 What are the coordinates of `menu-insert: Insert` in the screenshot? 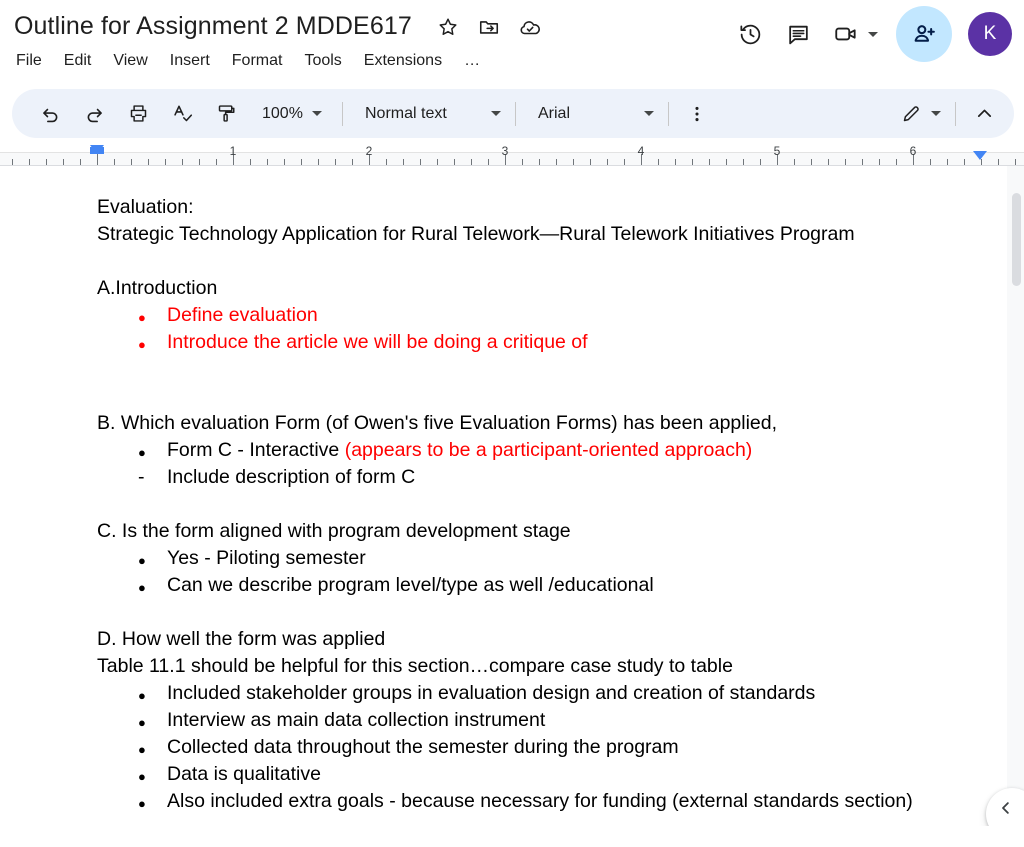 It's located at (190, 61).